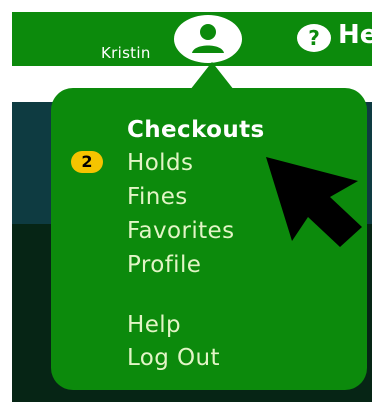 This screenshot has width=372, height=402. I want to click on holds-count-badge: 2, so click(87, 162).